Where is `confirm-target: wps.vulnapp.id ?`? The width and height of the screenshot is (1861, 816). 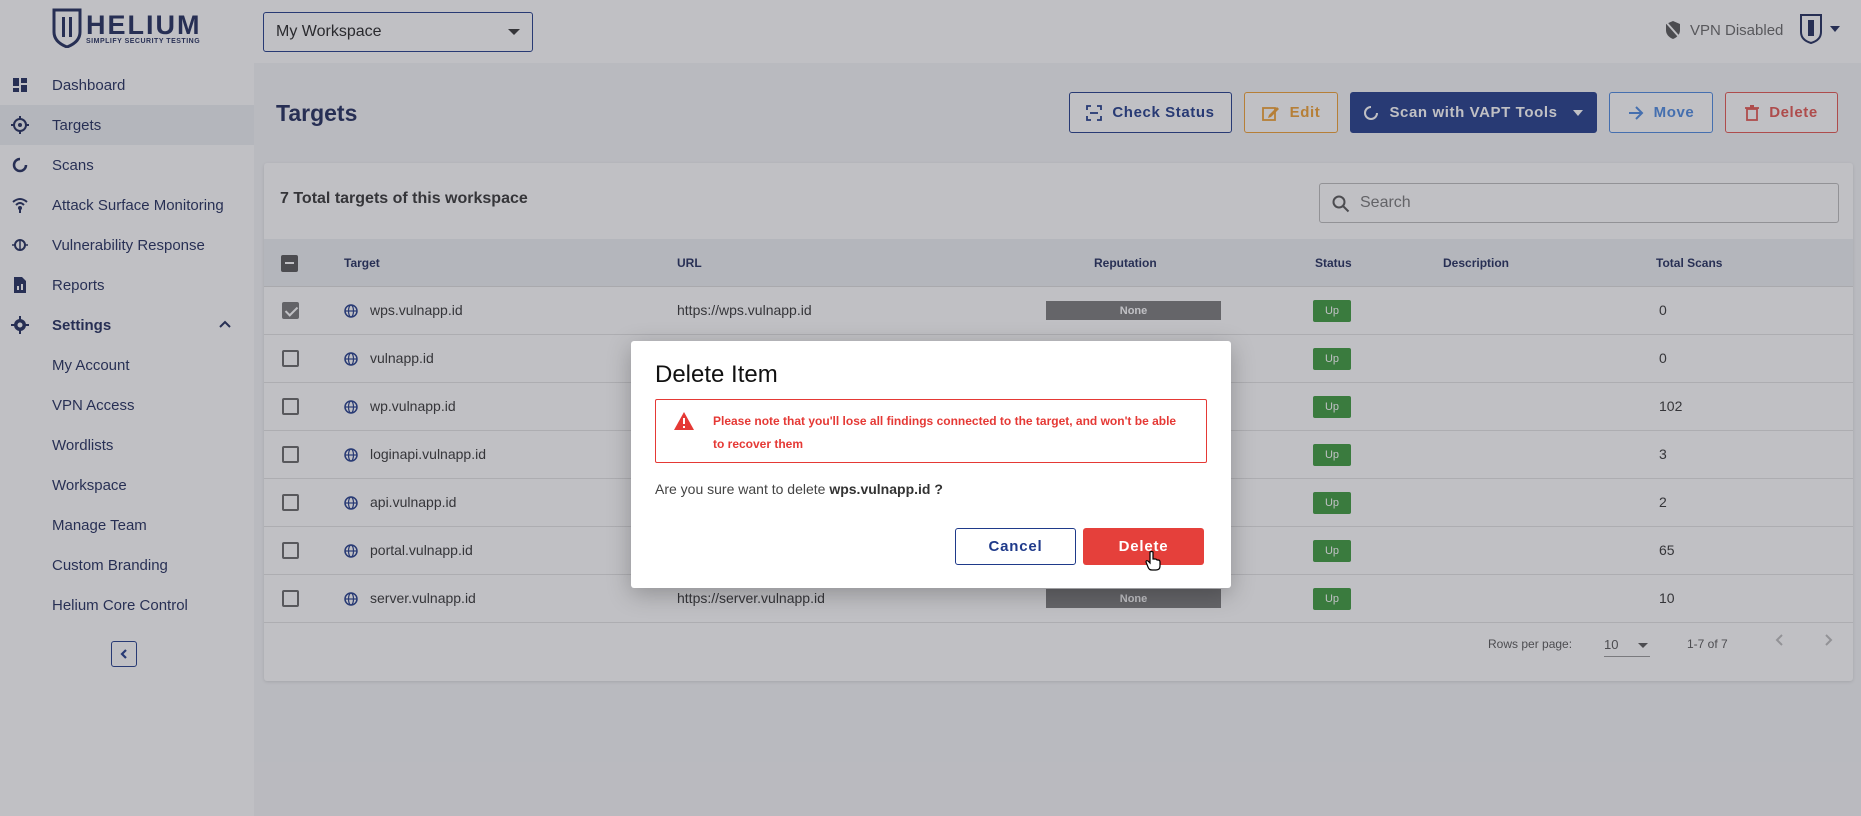 confirm-target: wps.vulnapp.id ? is located at coordinates (886, 489).